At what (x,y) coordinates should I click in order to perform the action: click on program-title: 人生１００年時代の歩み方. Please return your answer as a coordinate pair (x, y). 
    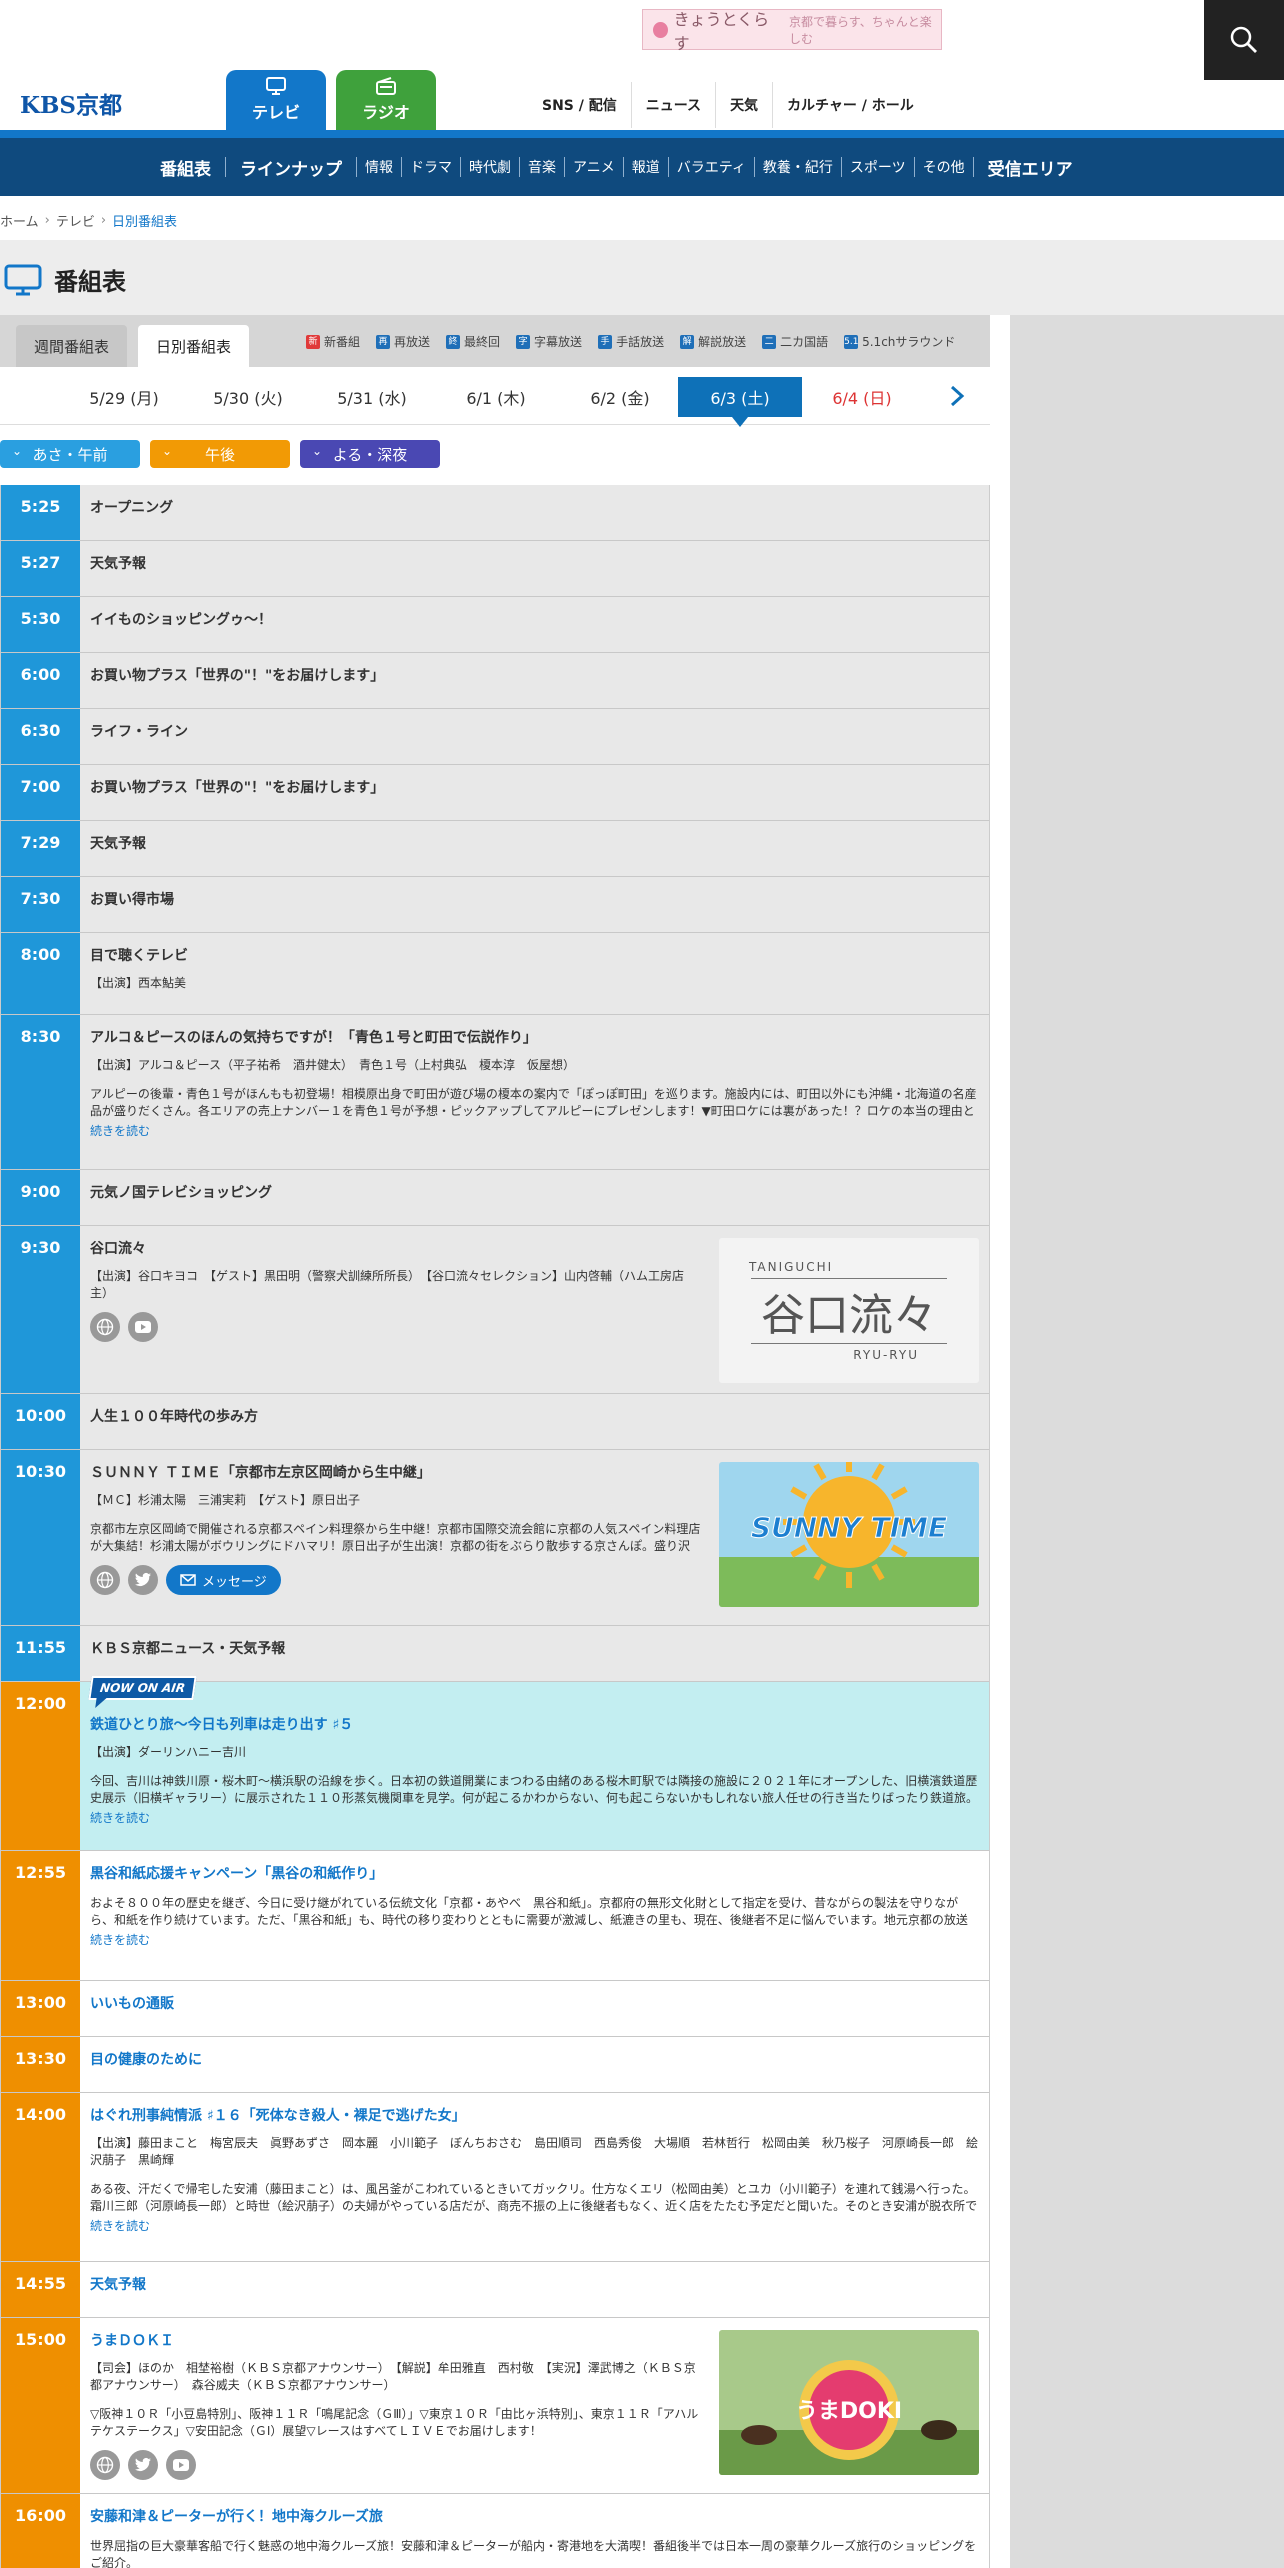
    Looking at the image, I should click on (174, 1417).